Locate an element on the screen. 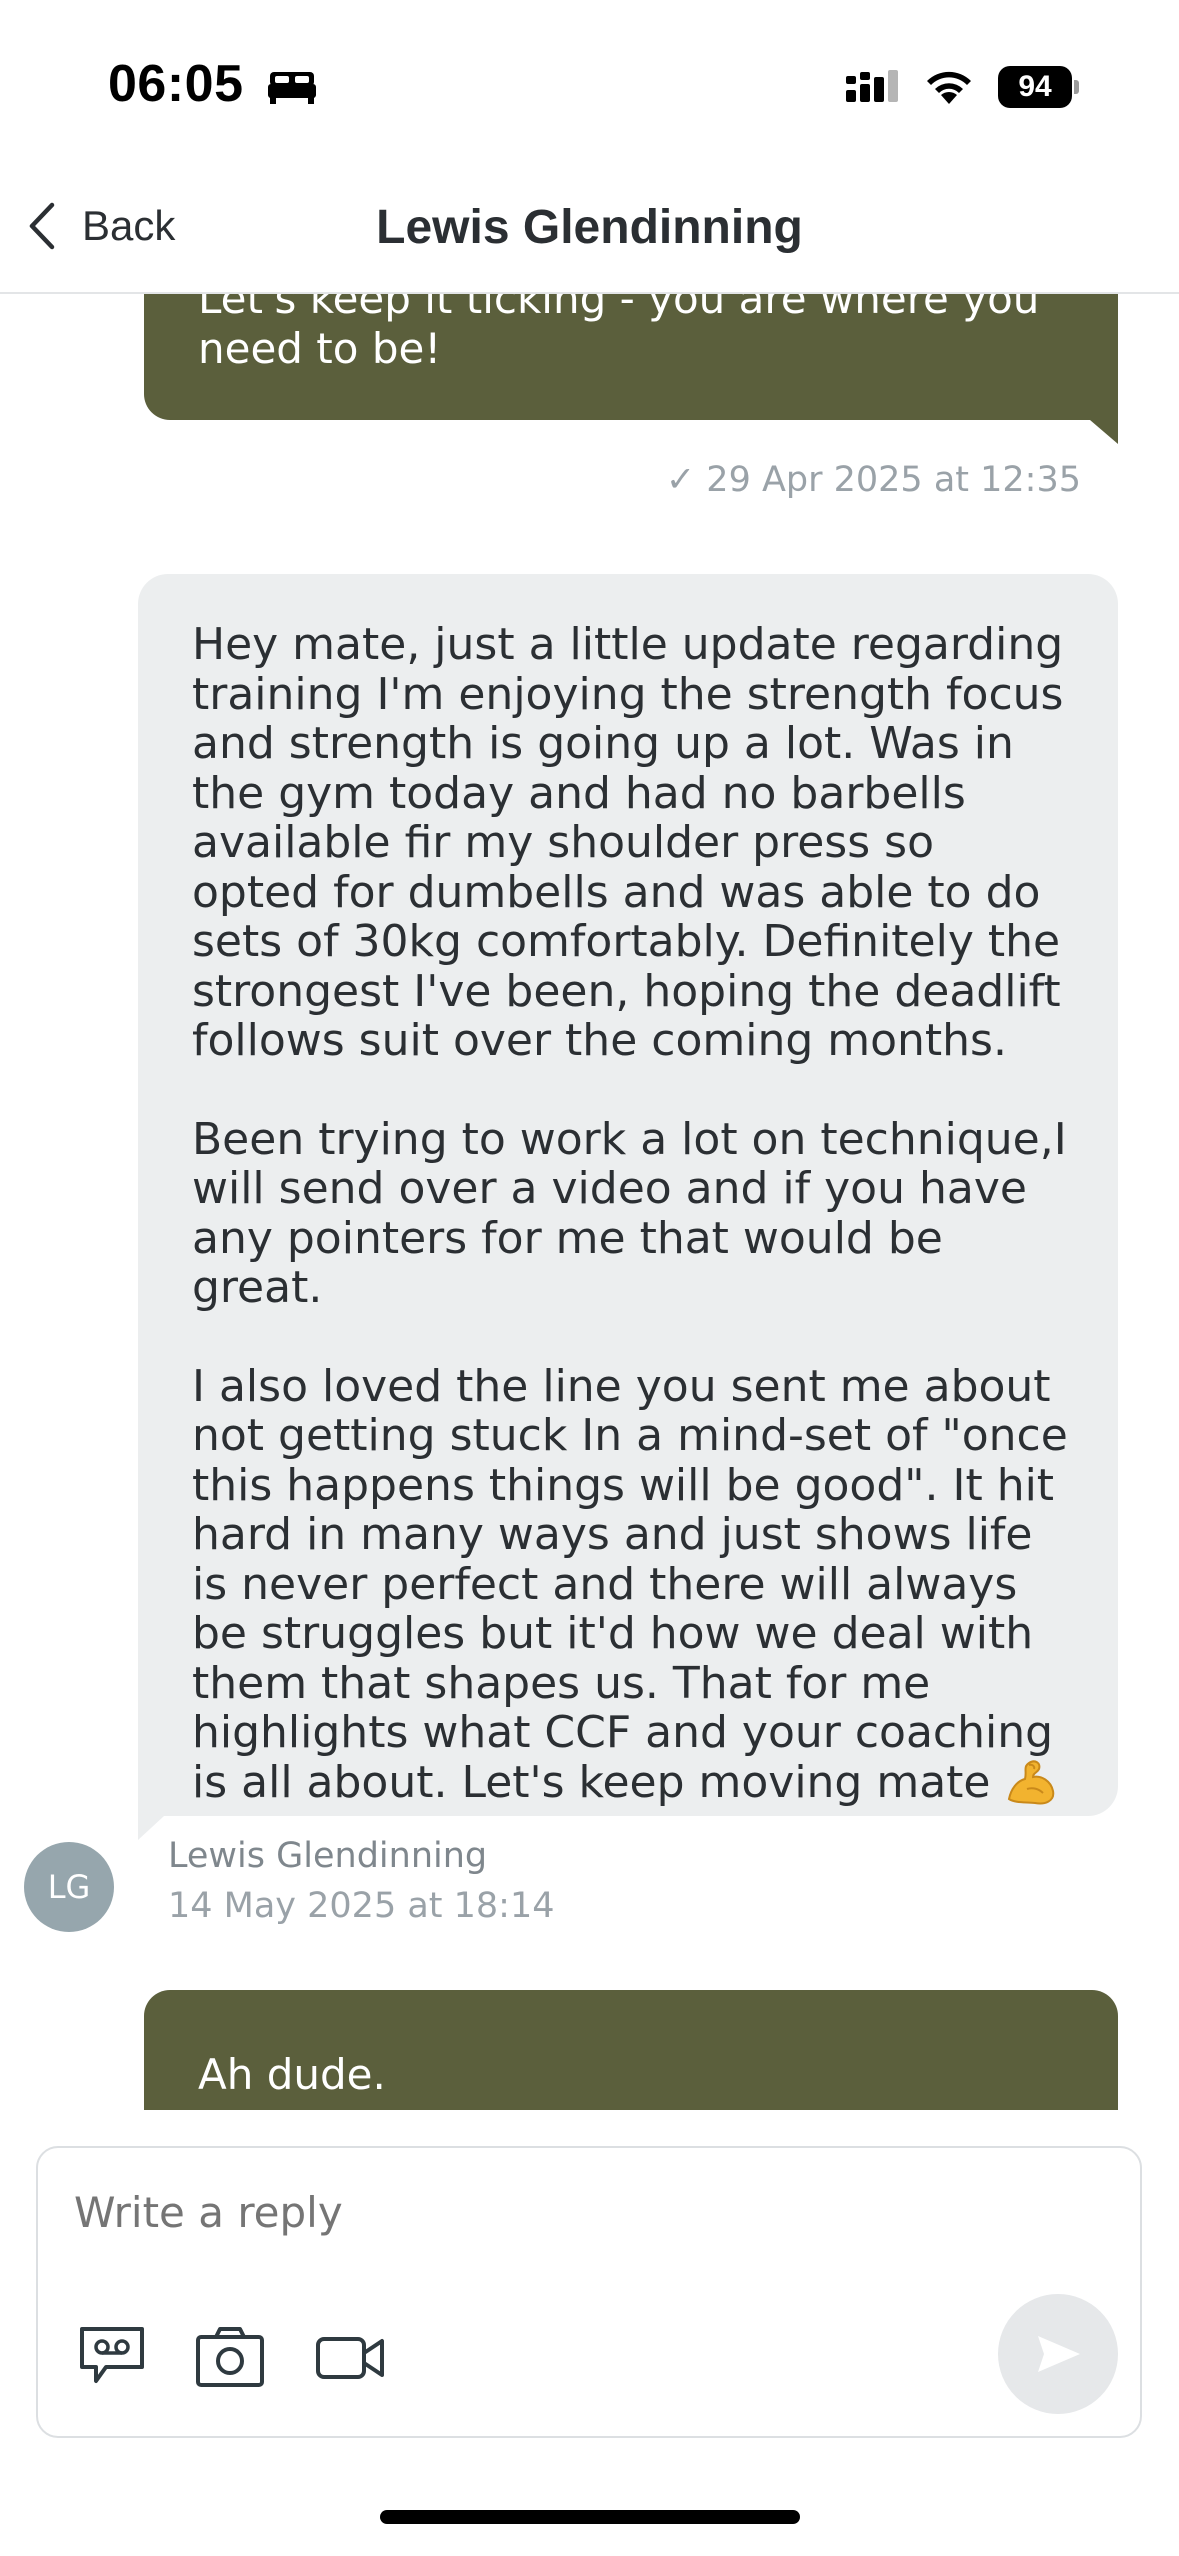  sleep-focus-icon is located at coordinates (292, 88).